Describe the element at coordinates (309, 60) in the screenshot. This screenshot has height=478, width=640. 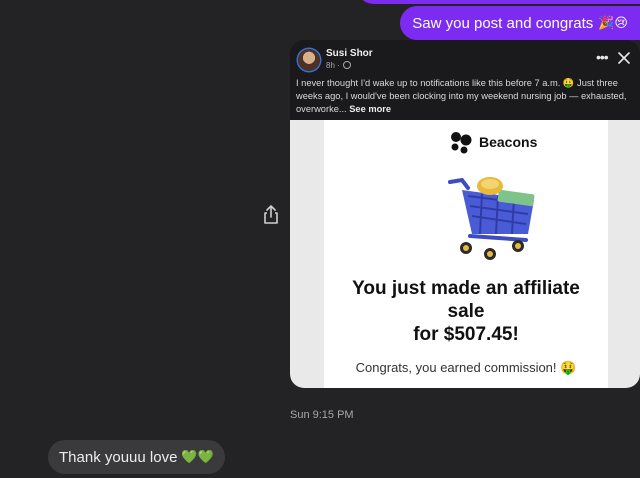
I see `avatar` at that location.